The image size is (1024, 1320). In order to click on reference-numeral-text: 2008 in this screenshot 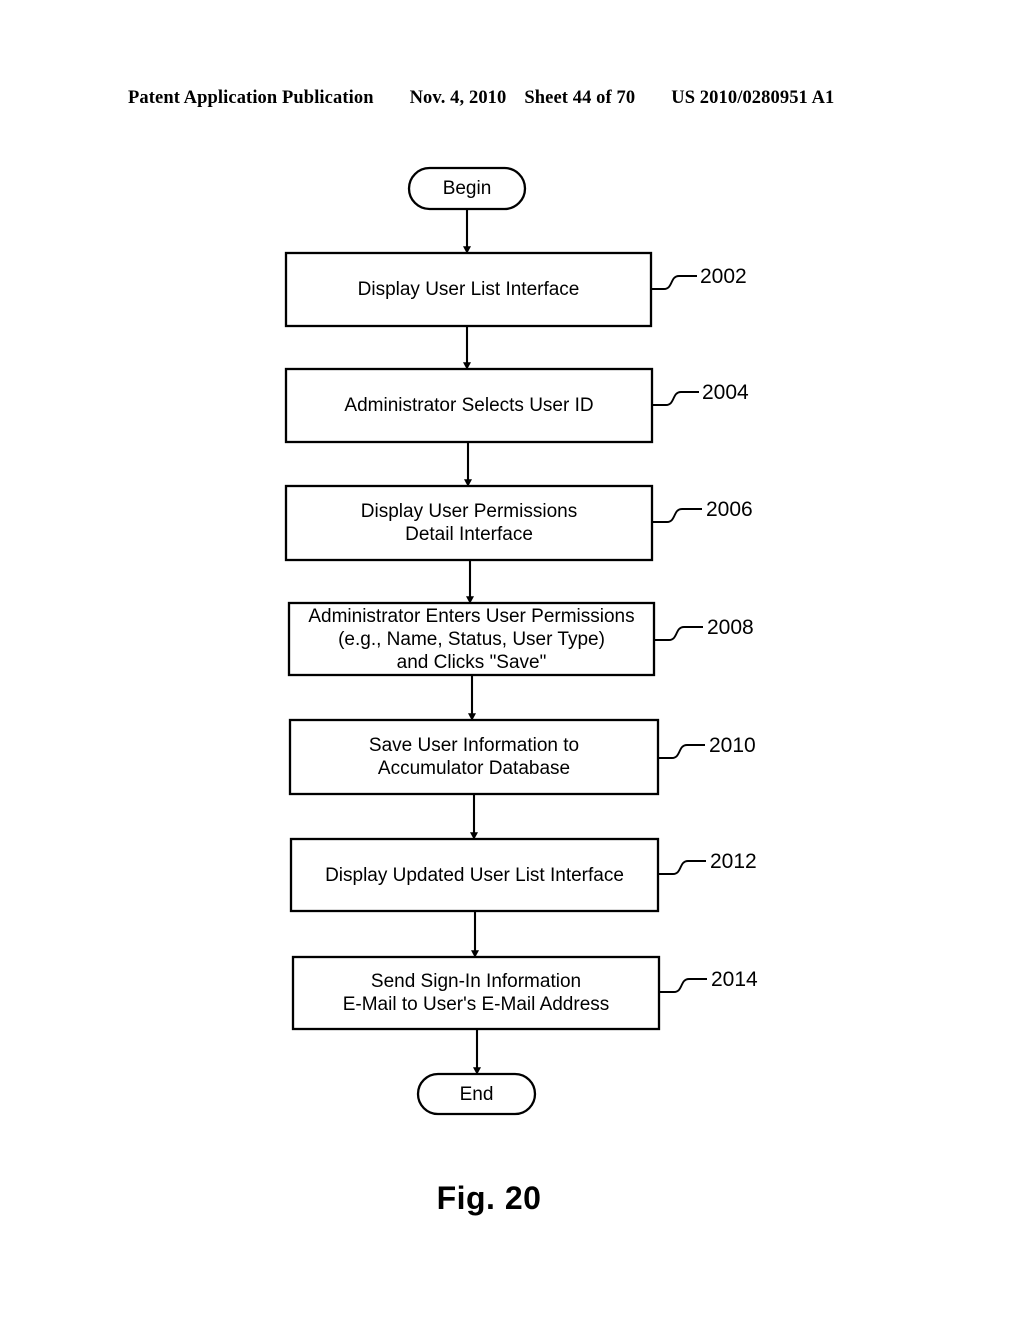, I will do `click(730, 627)`.